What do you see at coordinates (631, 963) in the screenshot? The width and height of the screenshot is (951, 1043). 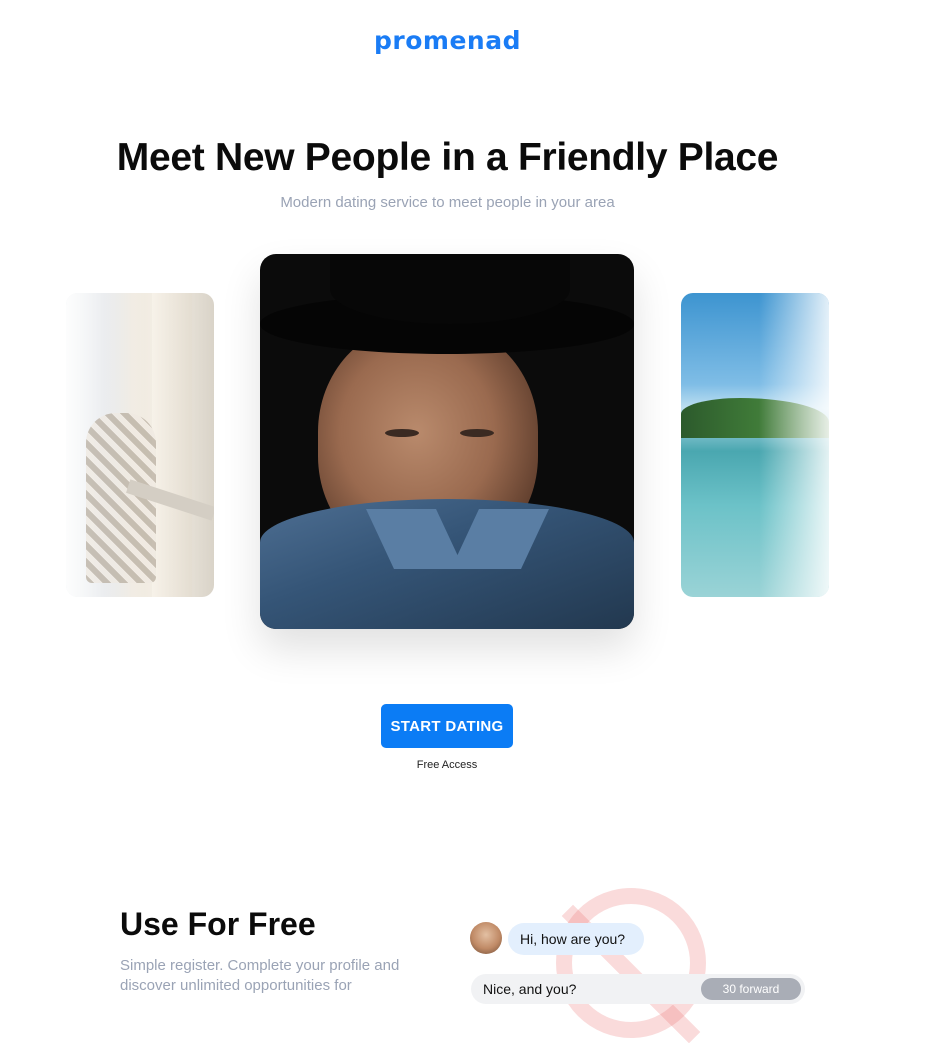 I see `prohibited-icon` at bounding box center [631, 963].